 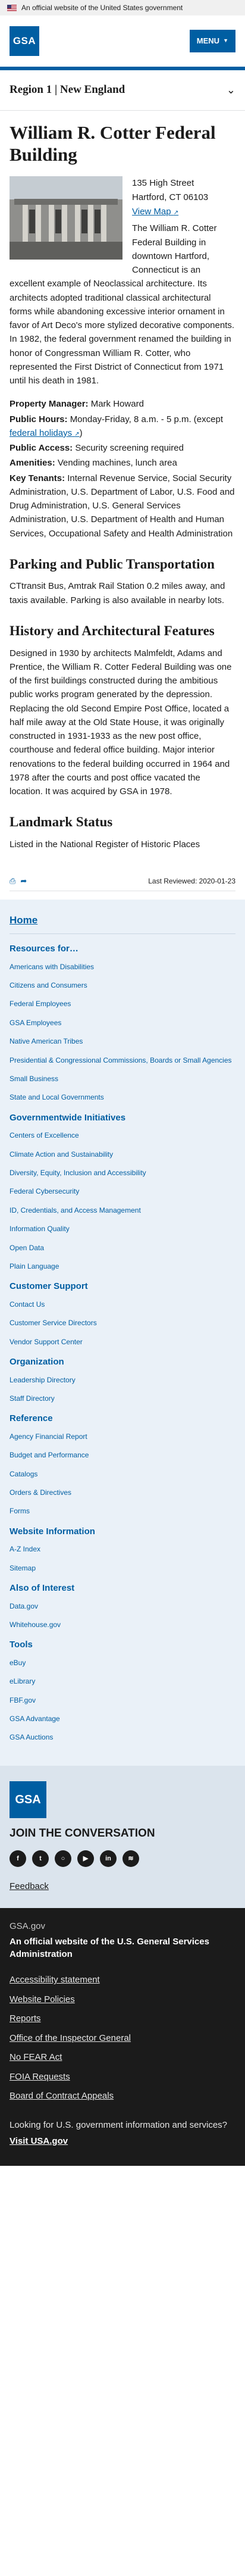 What do you see at coordinates (32, 1398) in the screenshot?
I see `footer-link: Staff Directory` at bounding box center [32, 1398].